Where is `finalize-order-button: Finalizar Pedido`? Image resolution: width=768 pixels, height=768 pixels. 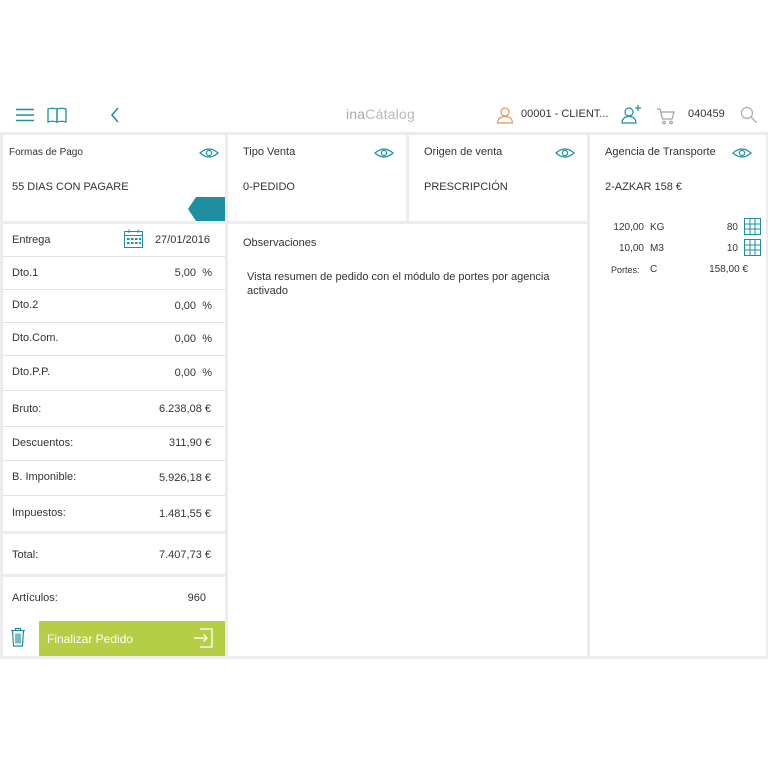 finalize-order-button: Finalizar Pedido is located at coordinates (132, 638).